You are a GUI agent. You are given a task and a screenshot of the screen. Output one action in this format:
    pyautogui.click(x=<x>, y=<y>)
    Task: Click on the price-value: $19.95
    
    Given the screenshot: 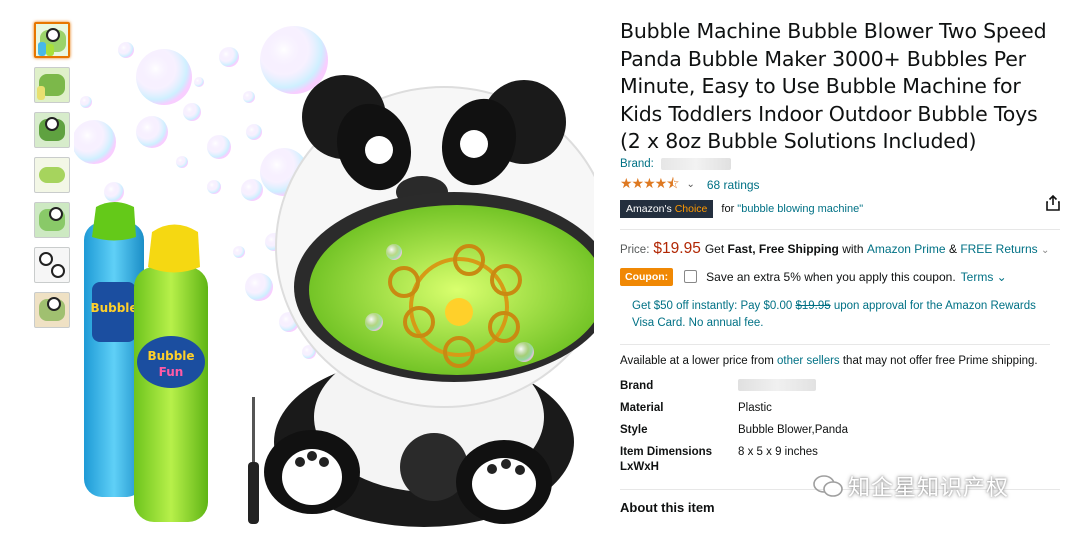 What is the action you would take?
    pyautogui.click(x=677, y=248)
    